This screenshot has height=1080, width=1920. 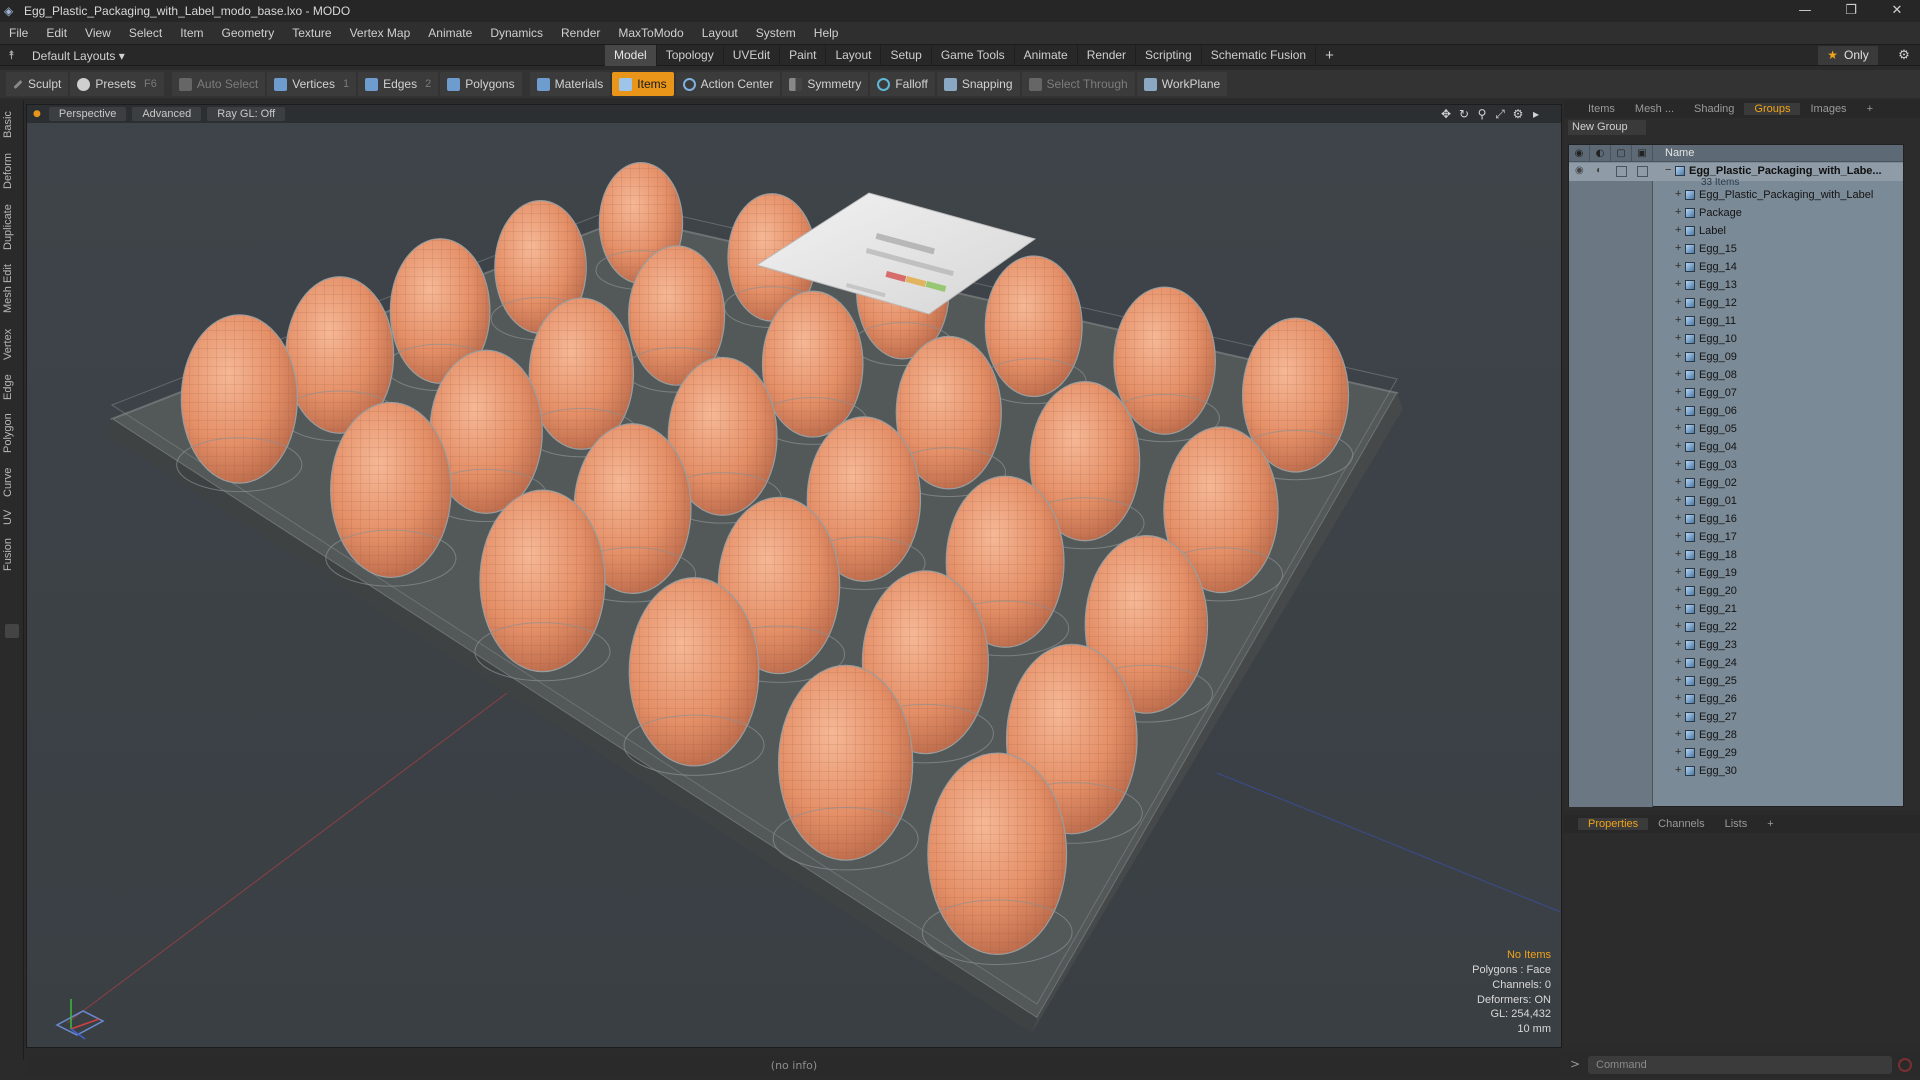 What do you see at coordinates (117, 84) in the screenshot?
I see `presets-button: Presets F6` at bounding box center [117, 84].